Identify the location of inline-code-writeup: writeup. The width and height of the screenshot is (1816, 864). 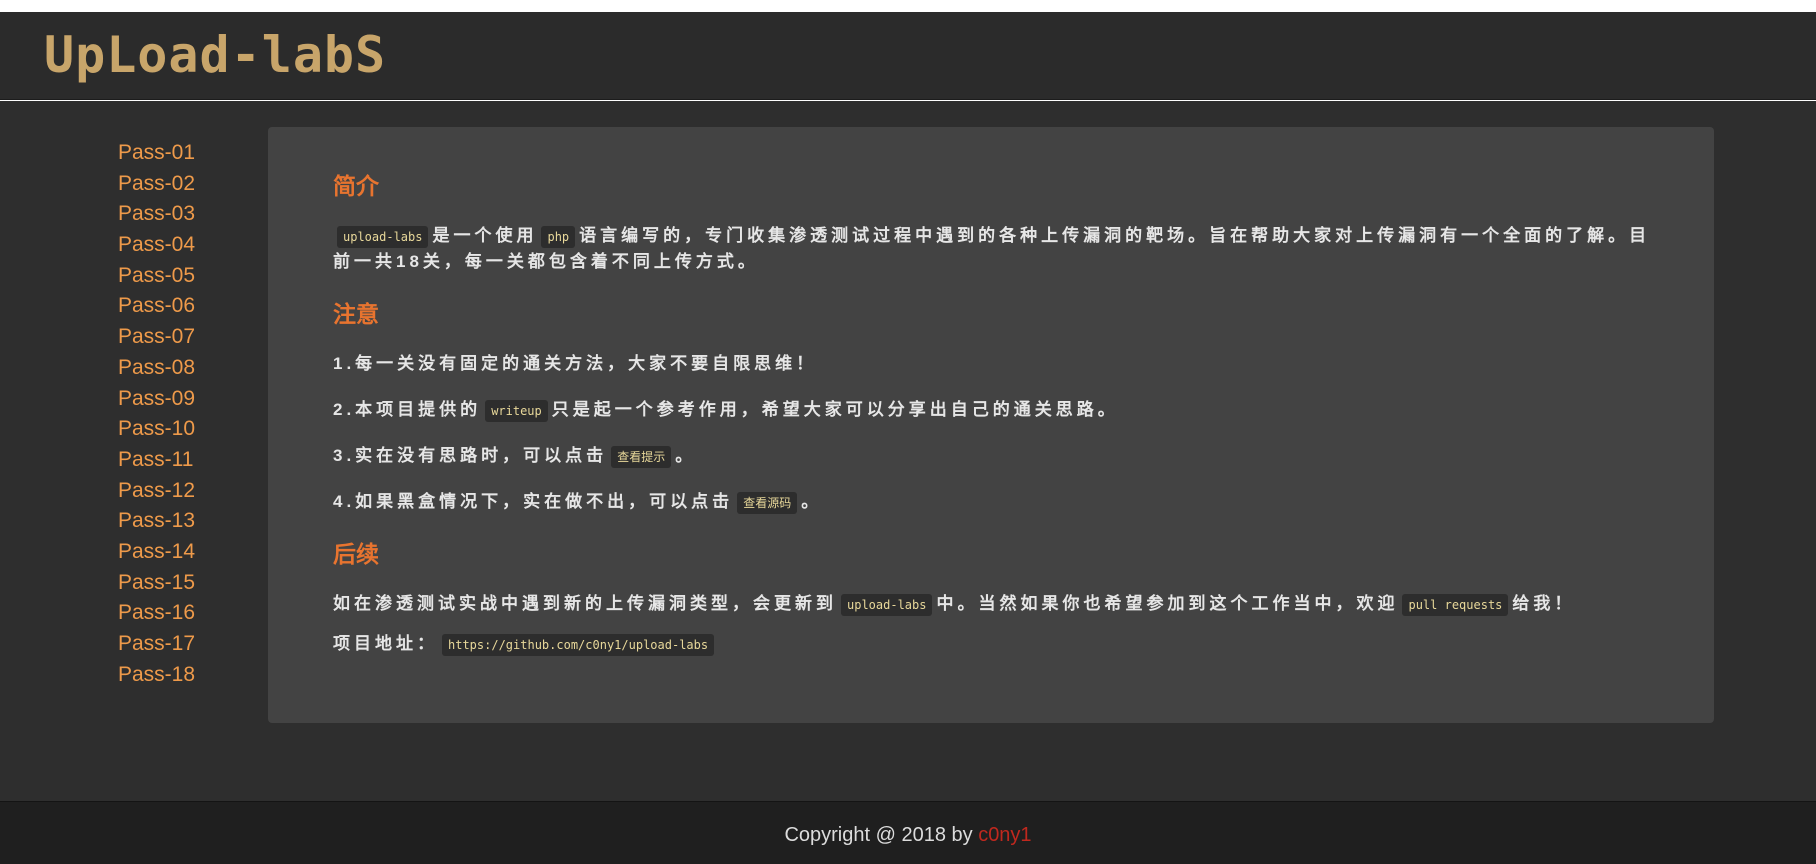
(516, 411).